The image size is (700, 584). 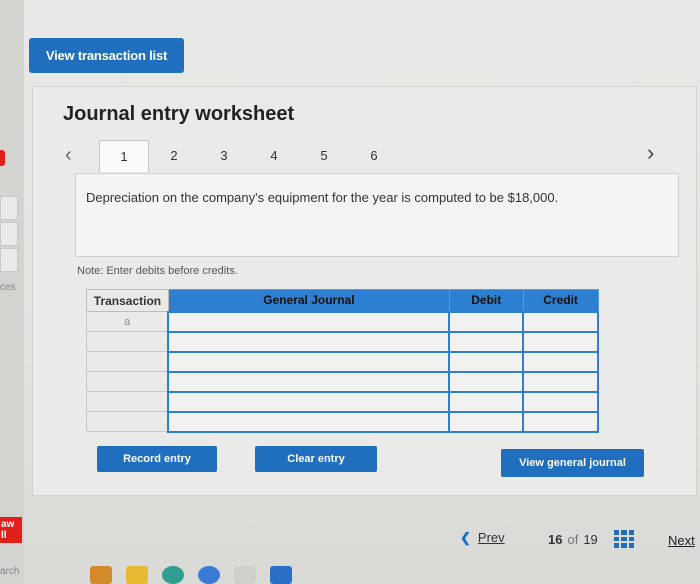 What do you see at coordinates (124, 156) in the screenshot?
I see `tab-1: 1` at bounding box center [124, 156].